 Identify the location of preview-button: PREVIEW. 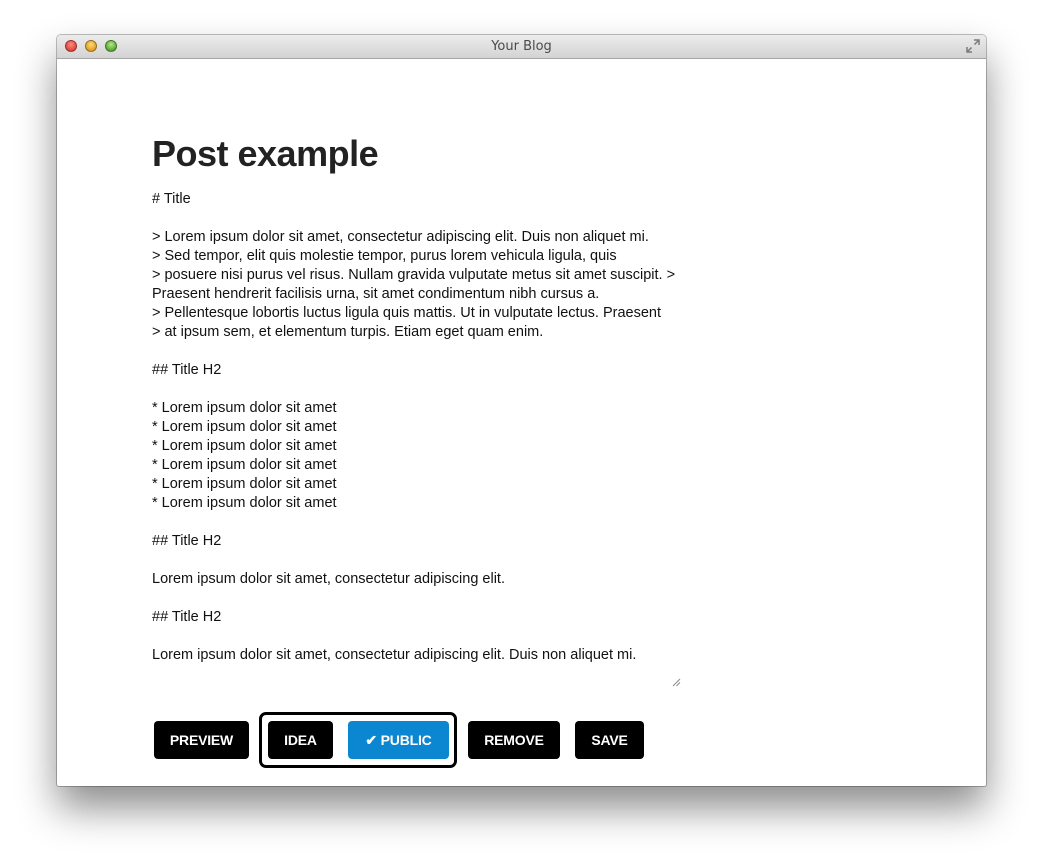
(201, 740).